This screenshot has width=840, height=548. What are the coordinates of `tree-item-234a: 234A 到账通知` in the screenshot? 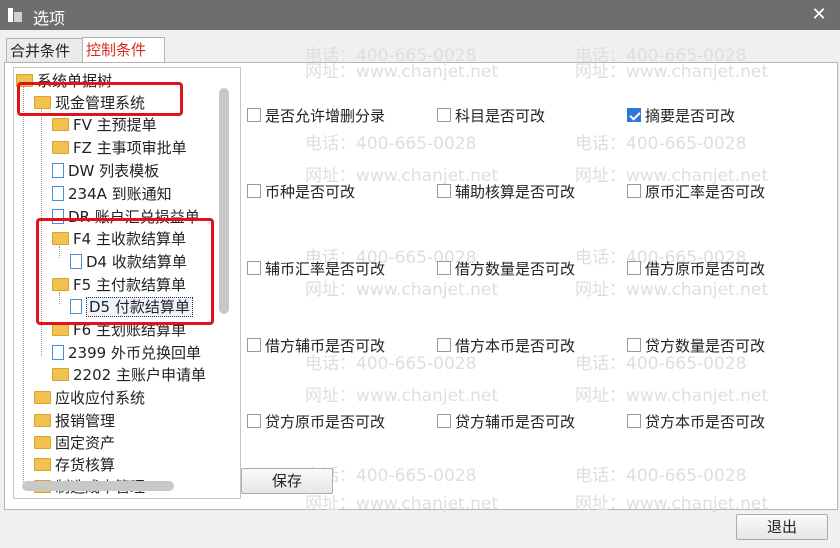 It's located at (112, 194).